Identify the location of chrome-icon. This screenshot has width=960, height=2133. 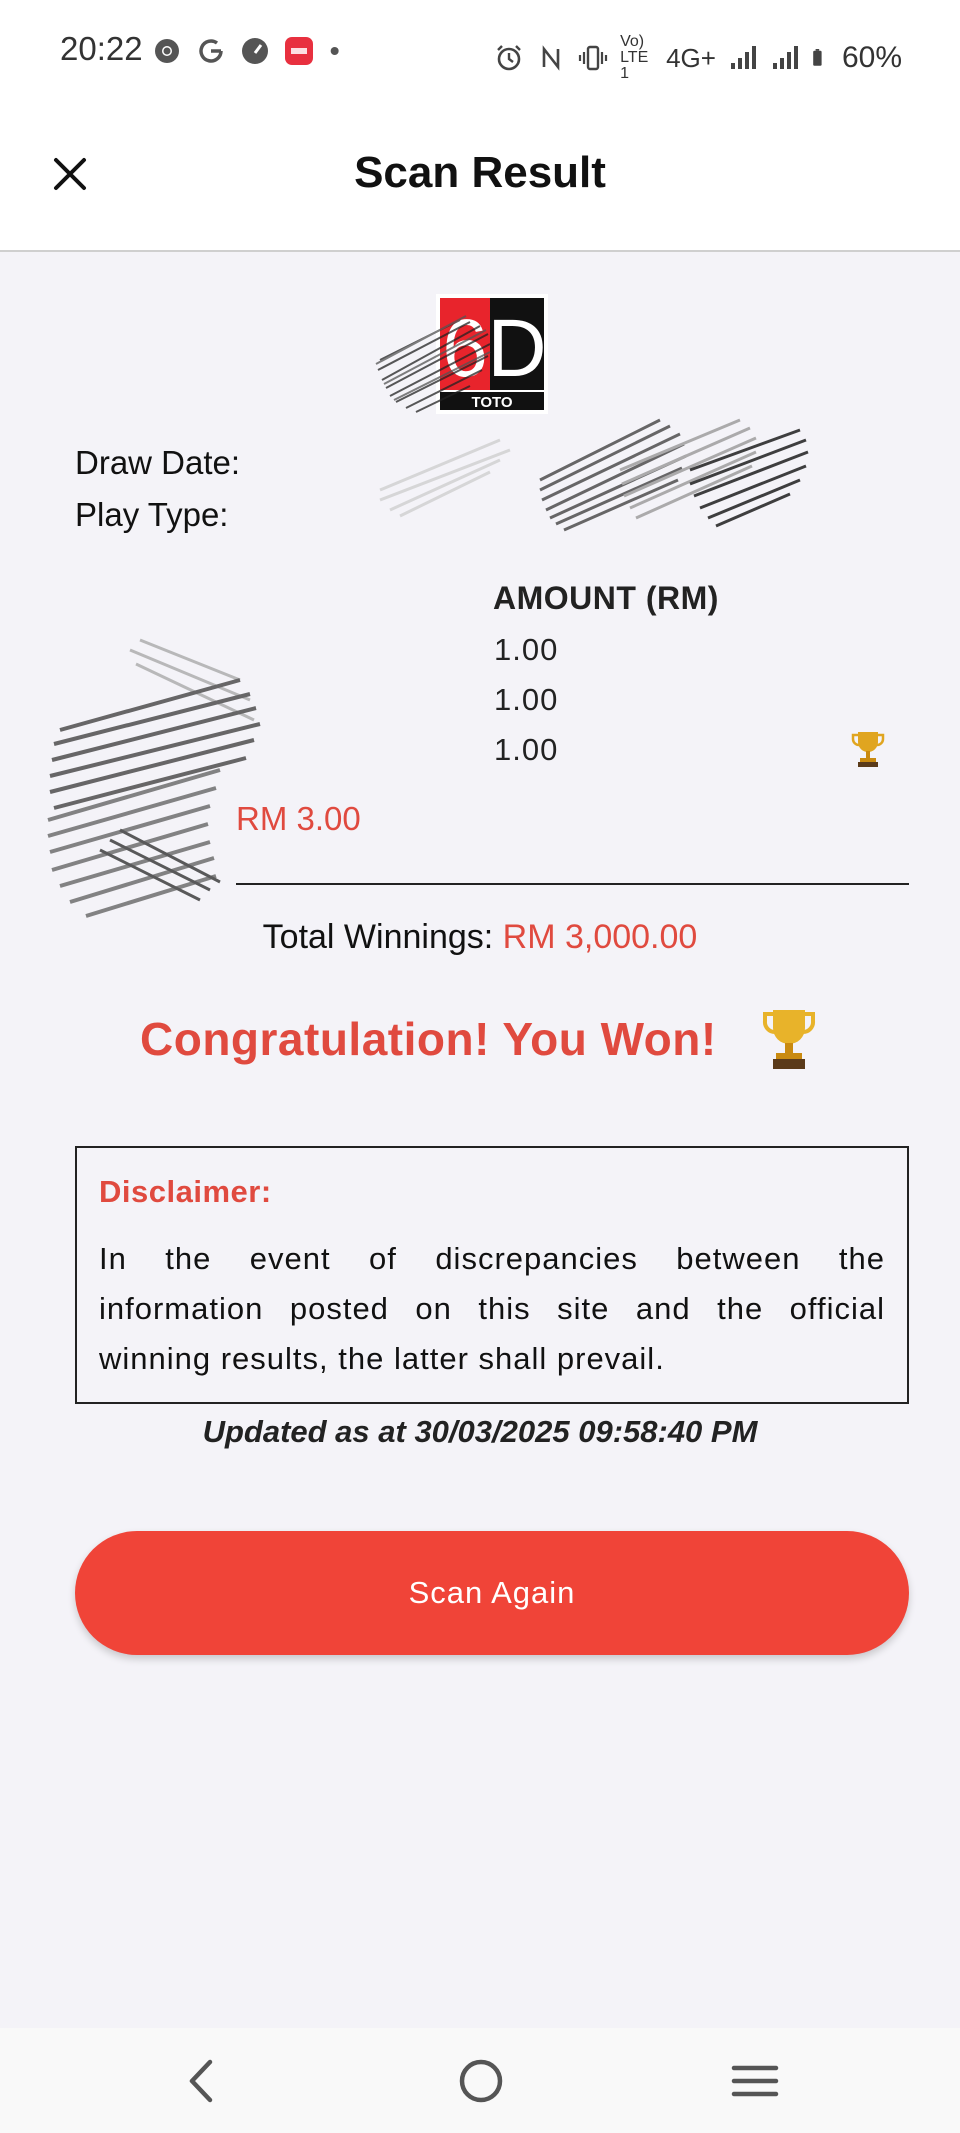
(167, 51).